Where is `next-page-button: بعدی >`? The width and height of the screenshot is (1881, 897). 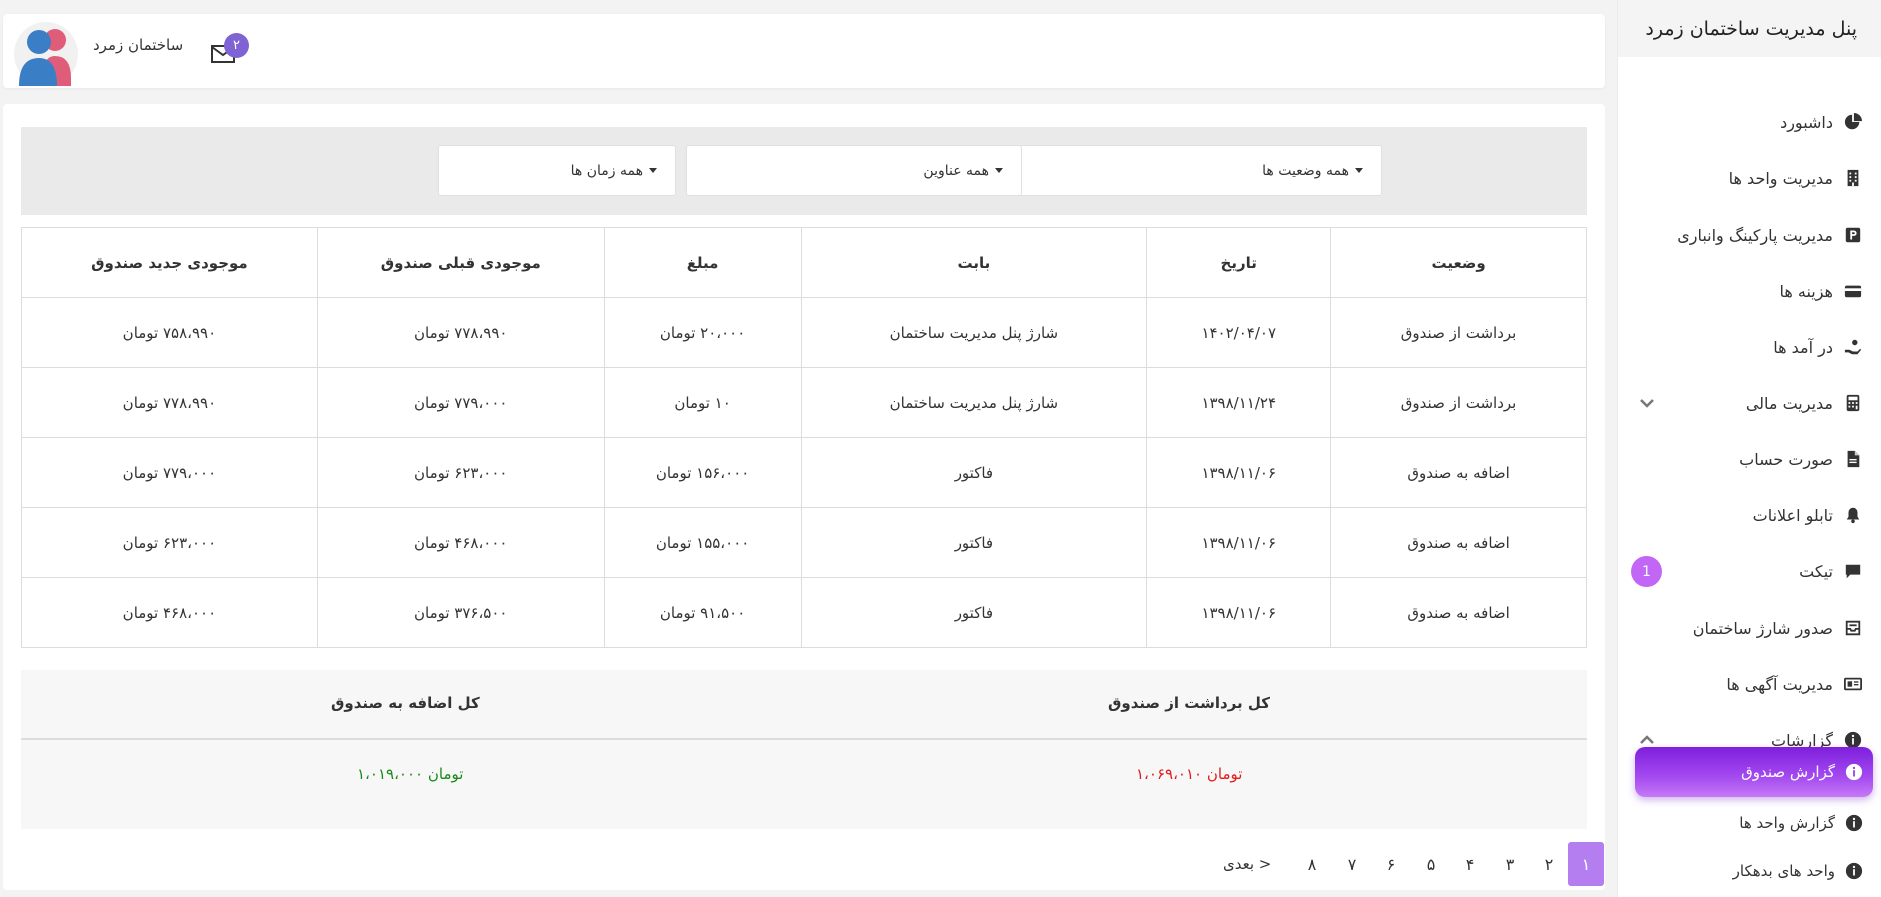 next-page-button: بعدی > is located at coordinates (1247, 864).